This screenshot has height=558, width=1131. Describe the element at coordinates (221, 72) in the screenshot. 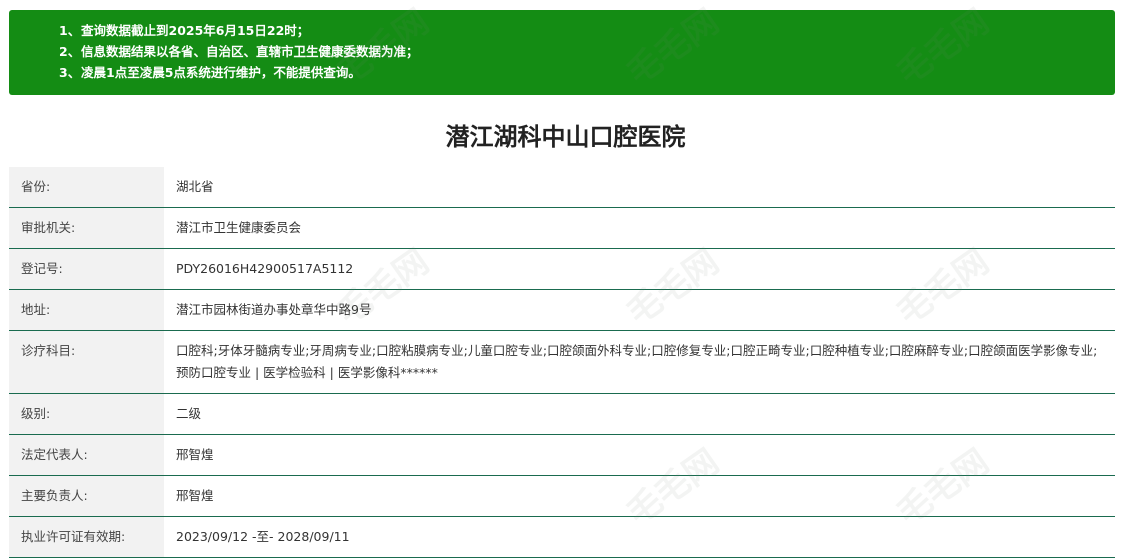

I see `notice-item-text: 凌晨1点至凌晨5点系统进行维护，不能提供查询。` at that location.